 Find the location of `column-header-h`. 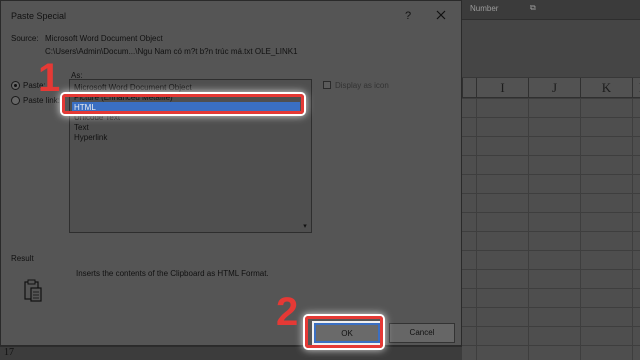

column-header-h is located at coordinates (469, 88).